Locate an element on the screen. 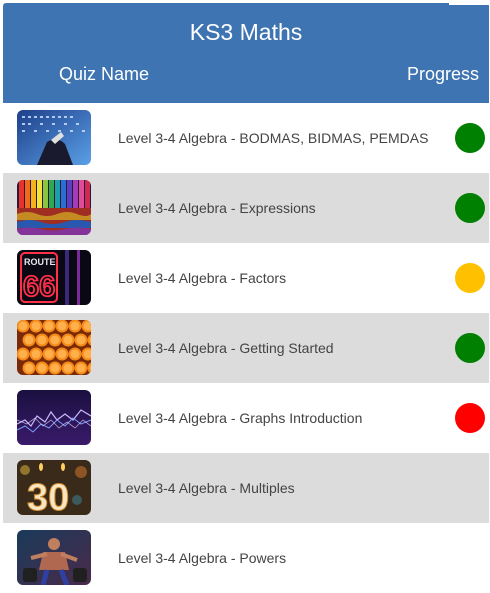  header-edge is located at coordinates (469, 4).